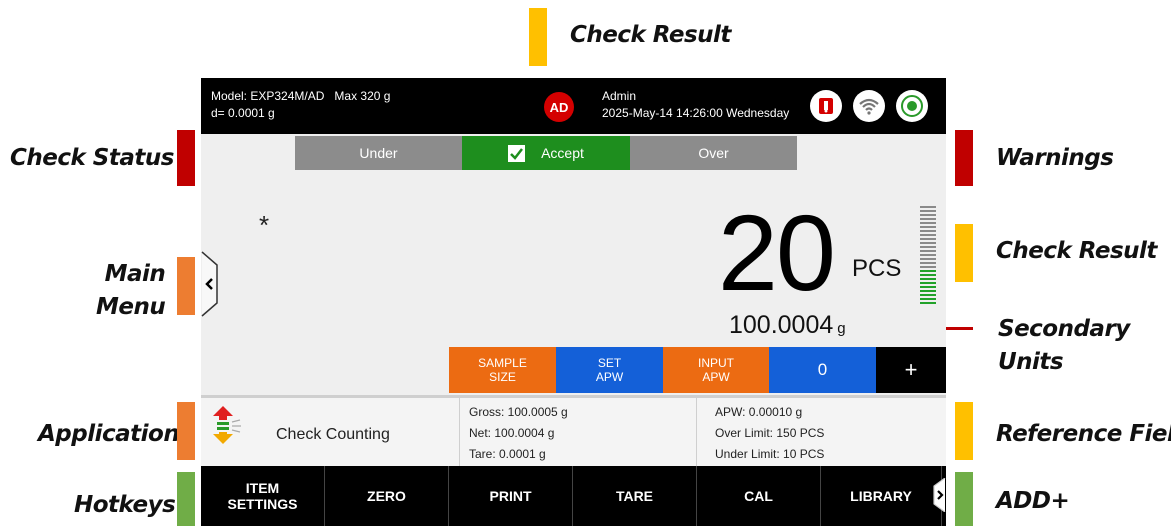  I want to click on check-counting-icon, so click(228, 430).